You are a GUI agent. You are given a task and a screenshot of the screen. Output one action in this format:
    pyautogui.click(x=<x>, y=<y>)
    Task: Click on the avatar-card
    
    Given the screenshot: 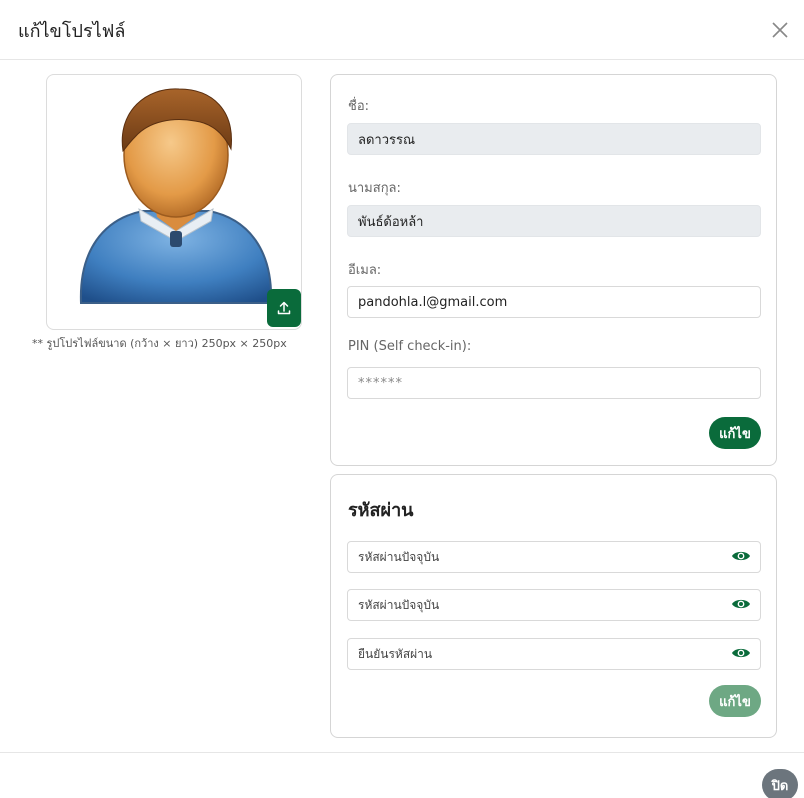 What is the action you would take?
    pyautogui.click(x=174, y=202)
    